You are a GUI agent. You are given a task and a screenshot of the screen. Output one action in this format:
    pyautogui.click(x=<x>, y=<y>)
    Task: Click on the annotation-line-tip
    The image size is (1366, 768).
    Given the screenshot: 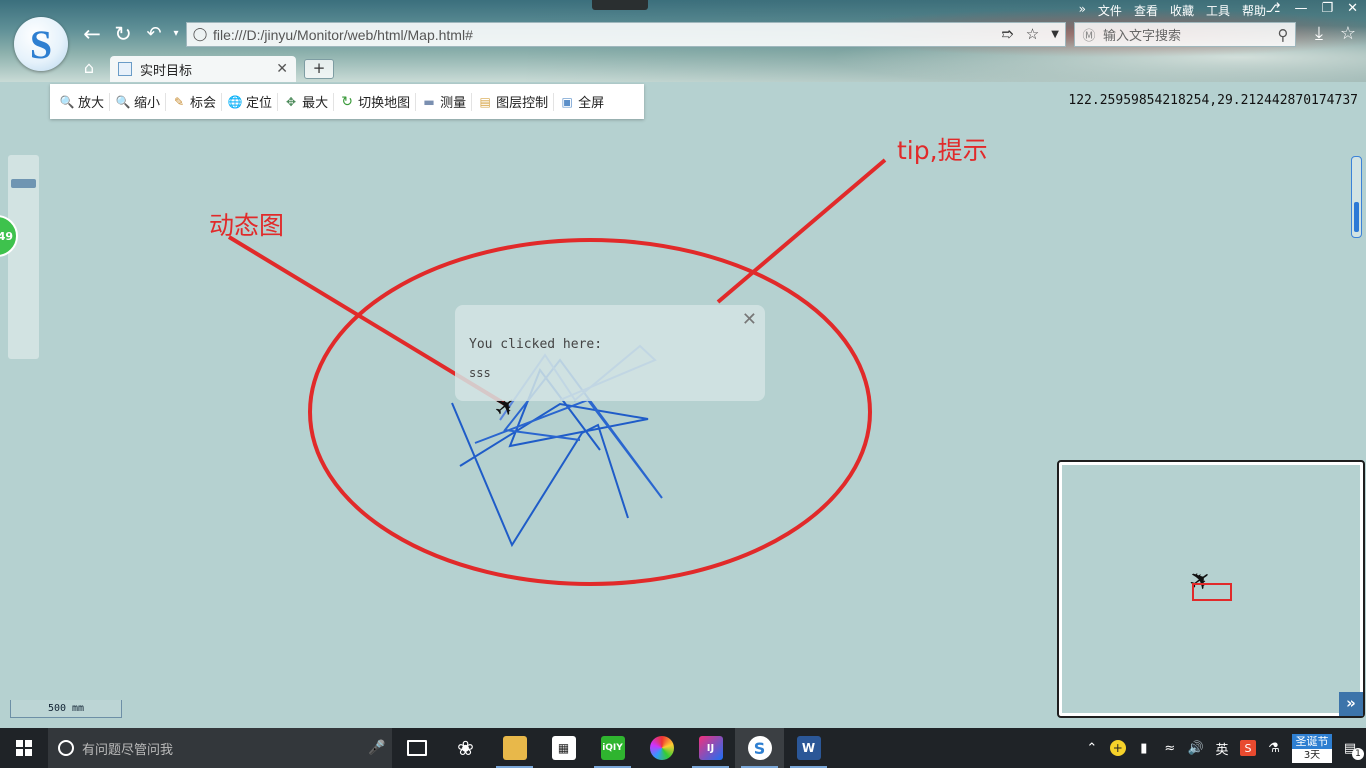 What is the action you would take?
    pyautogui.click(x=801, y=231)
    